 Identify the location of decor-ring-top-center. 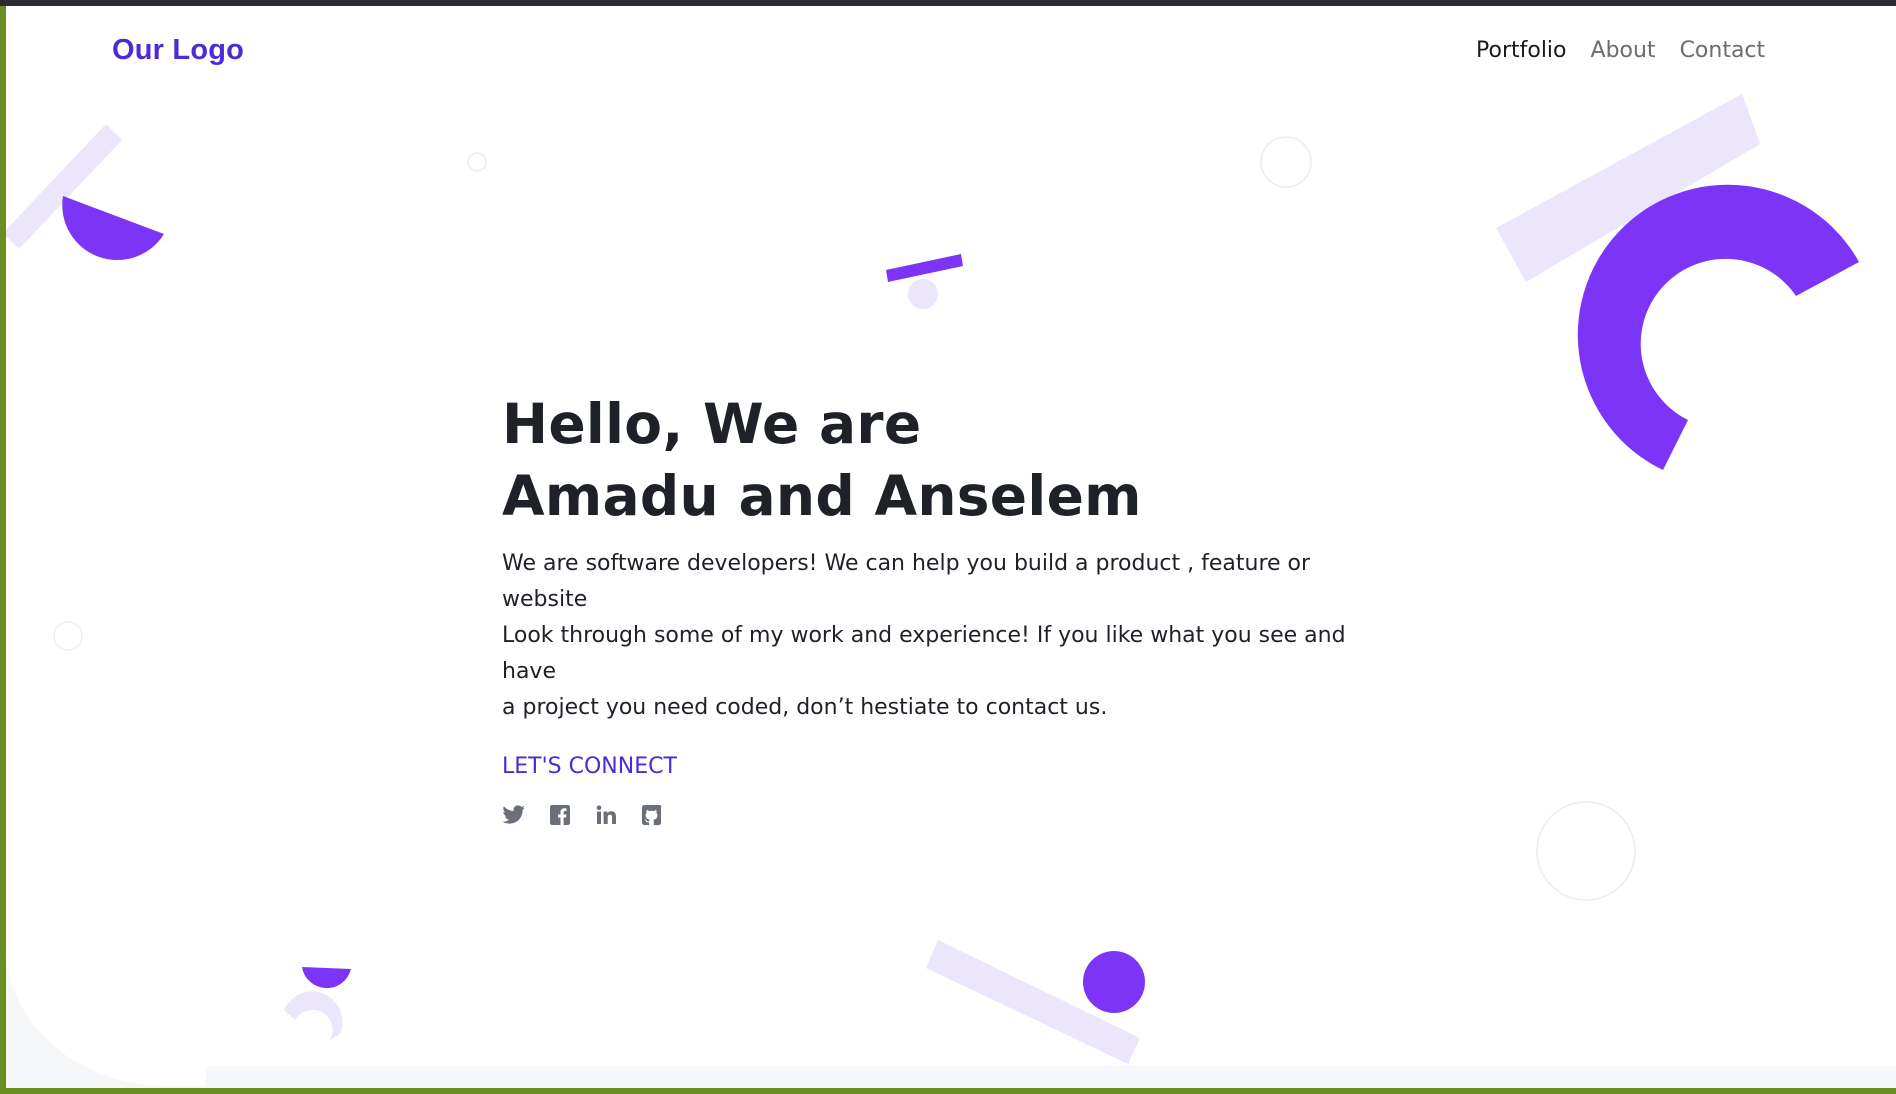
(1286, 162).